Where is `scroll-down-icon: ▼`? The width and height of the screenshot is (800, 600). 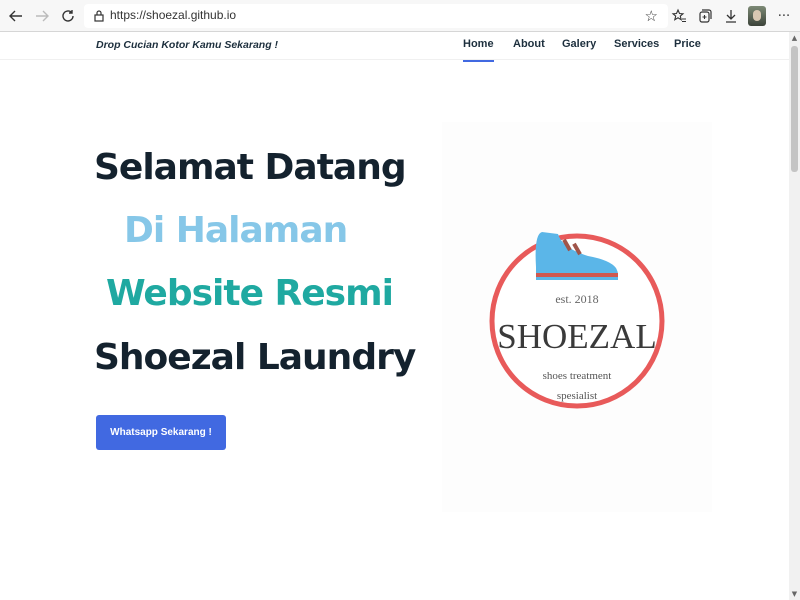
scroll-down-icon: ▼ is located at coordinates (794, 594).